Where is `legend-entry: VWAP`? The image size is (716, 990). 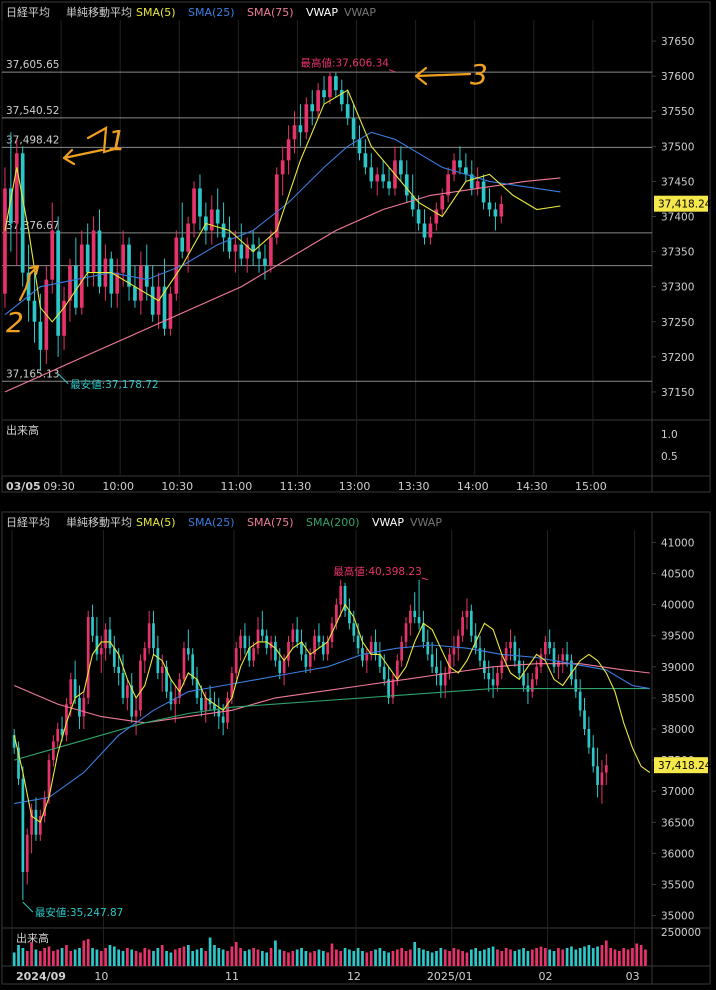 legend-entry: VWAP is located at coordinates (388, 522).